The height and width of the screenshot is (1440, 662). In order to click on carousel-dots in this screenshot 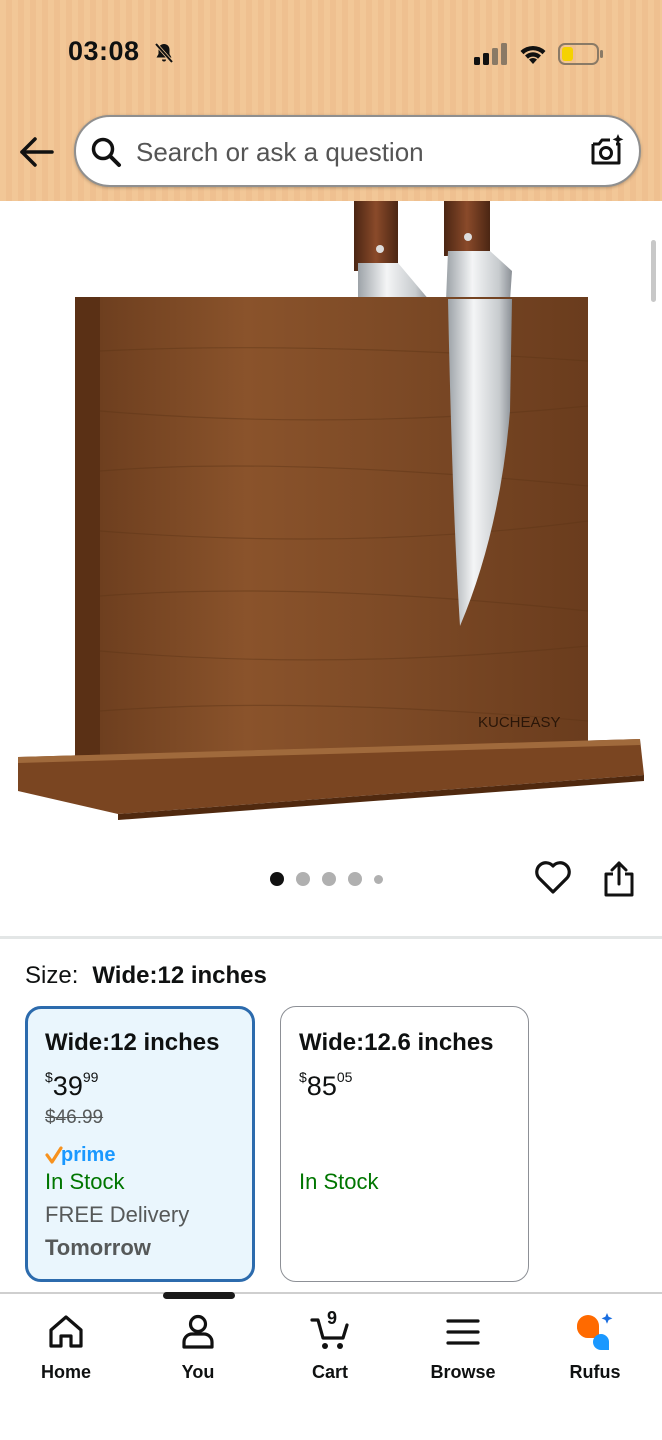, I will do `click(326, 879)`.